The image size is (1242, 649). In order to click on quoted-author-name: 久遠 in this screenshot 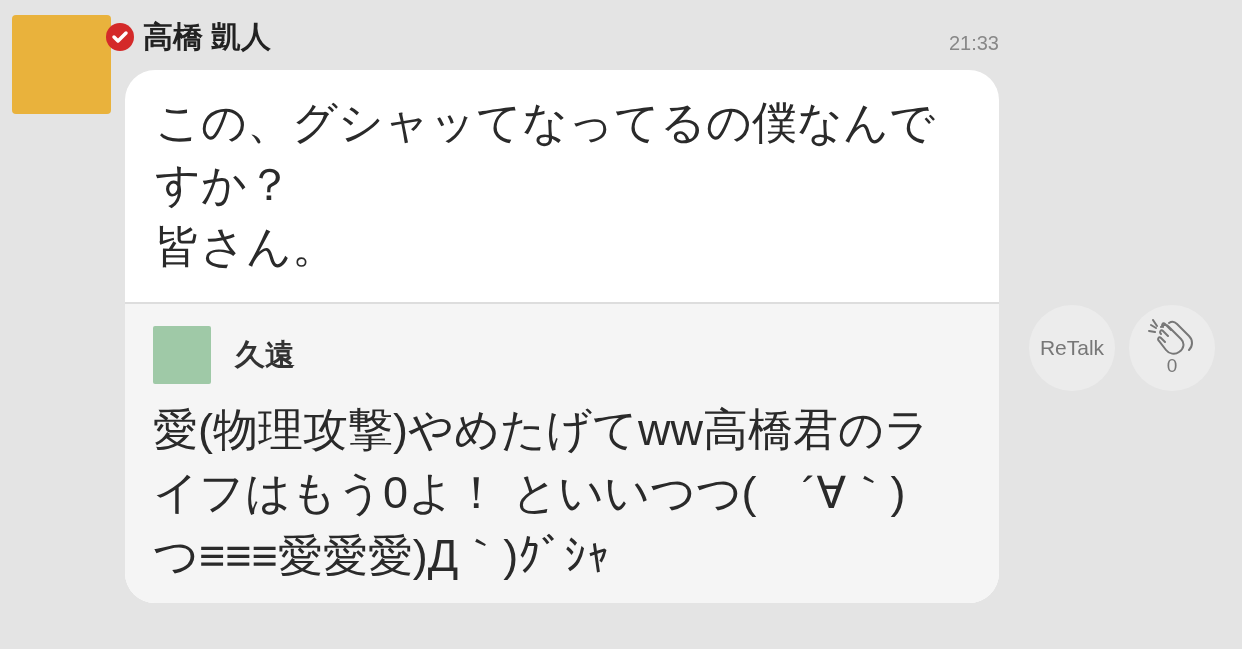, I will do `click(265, 354)`.